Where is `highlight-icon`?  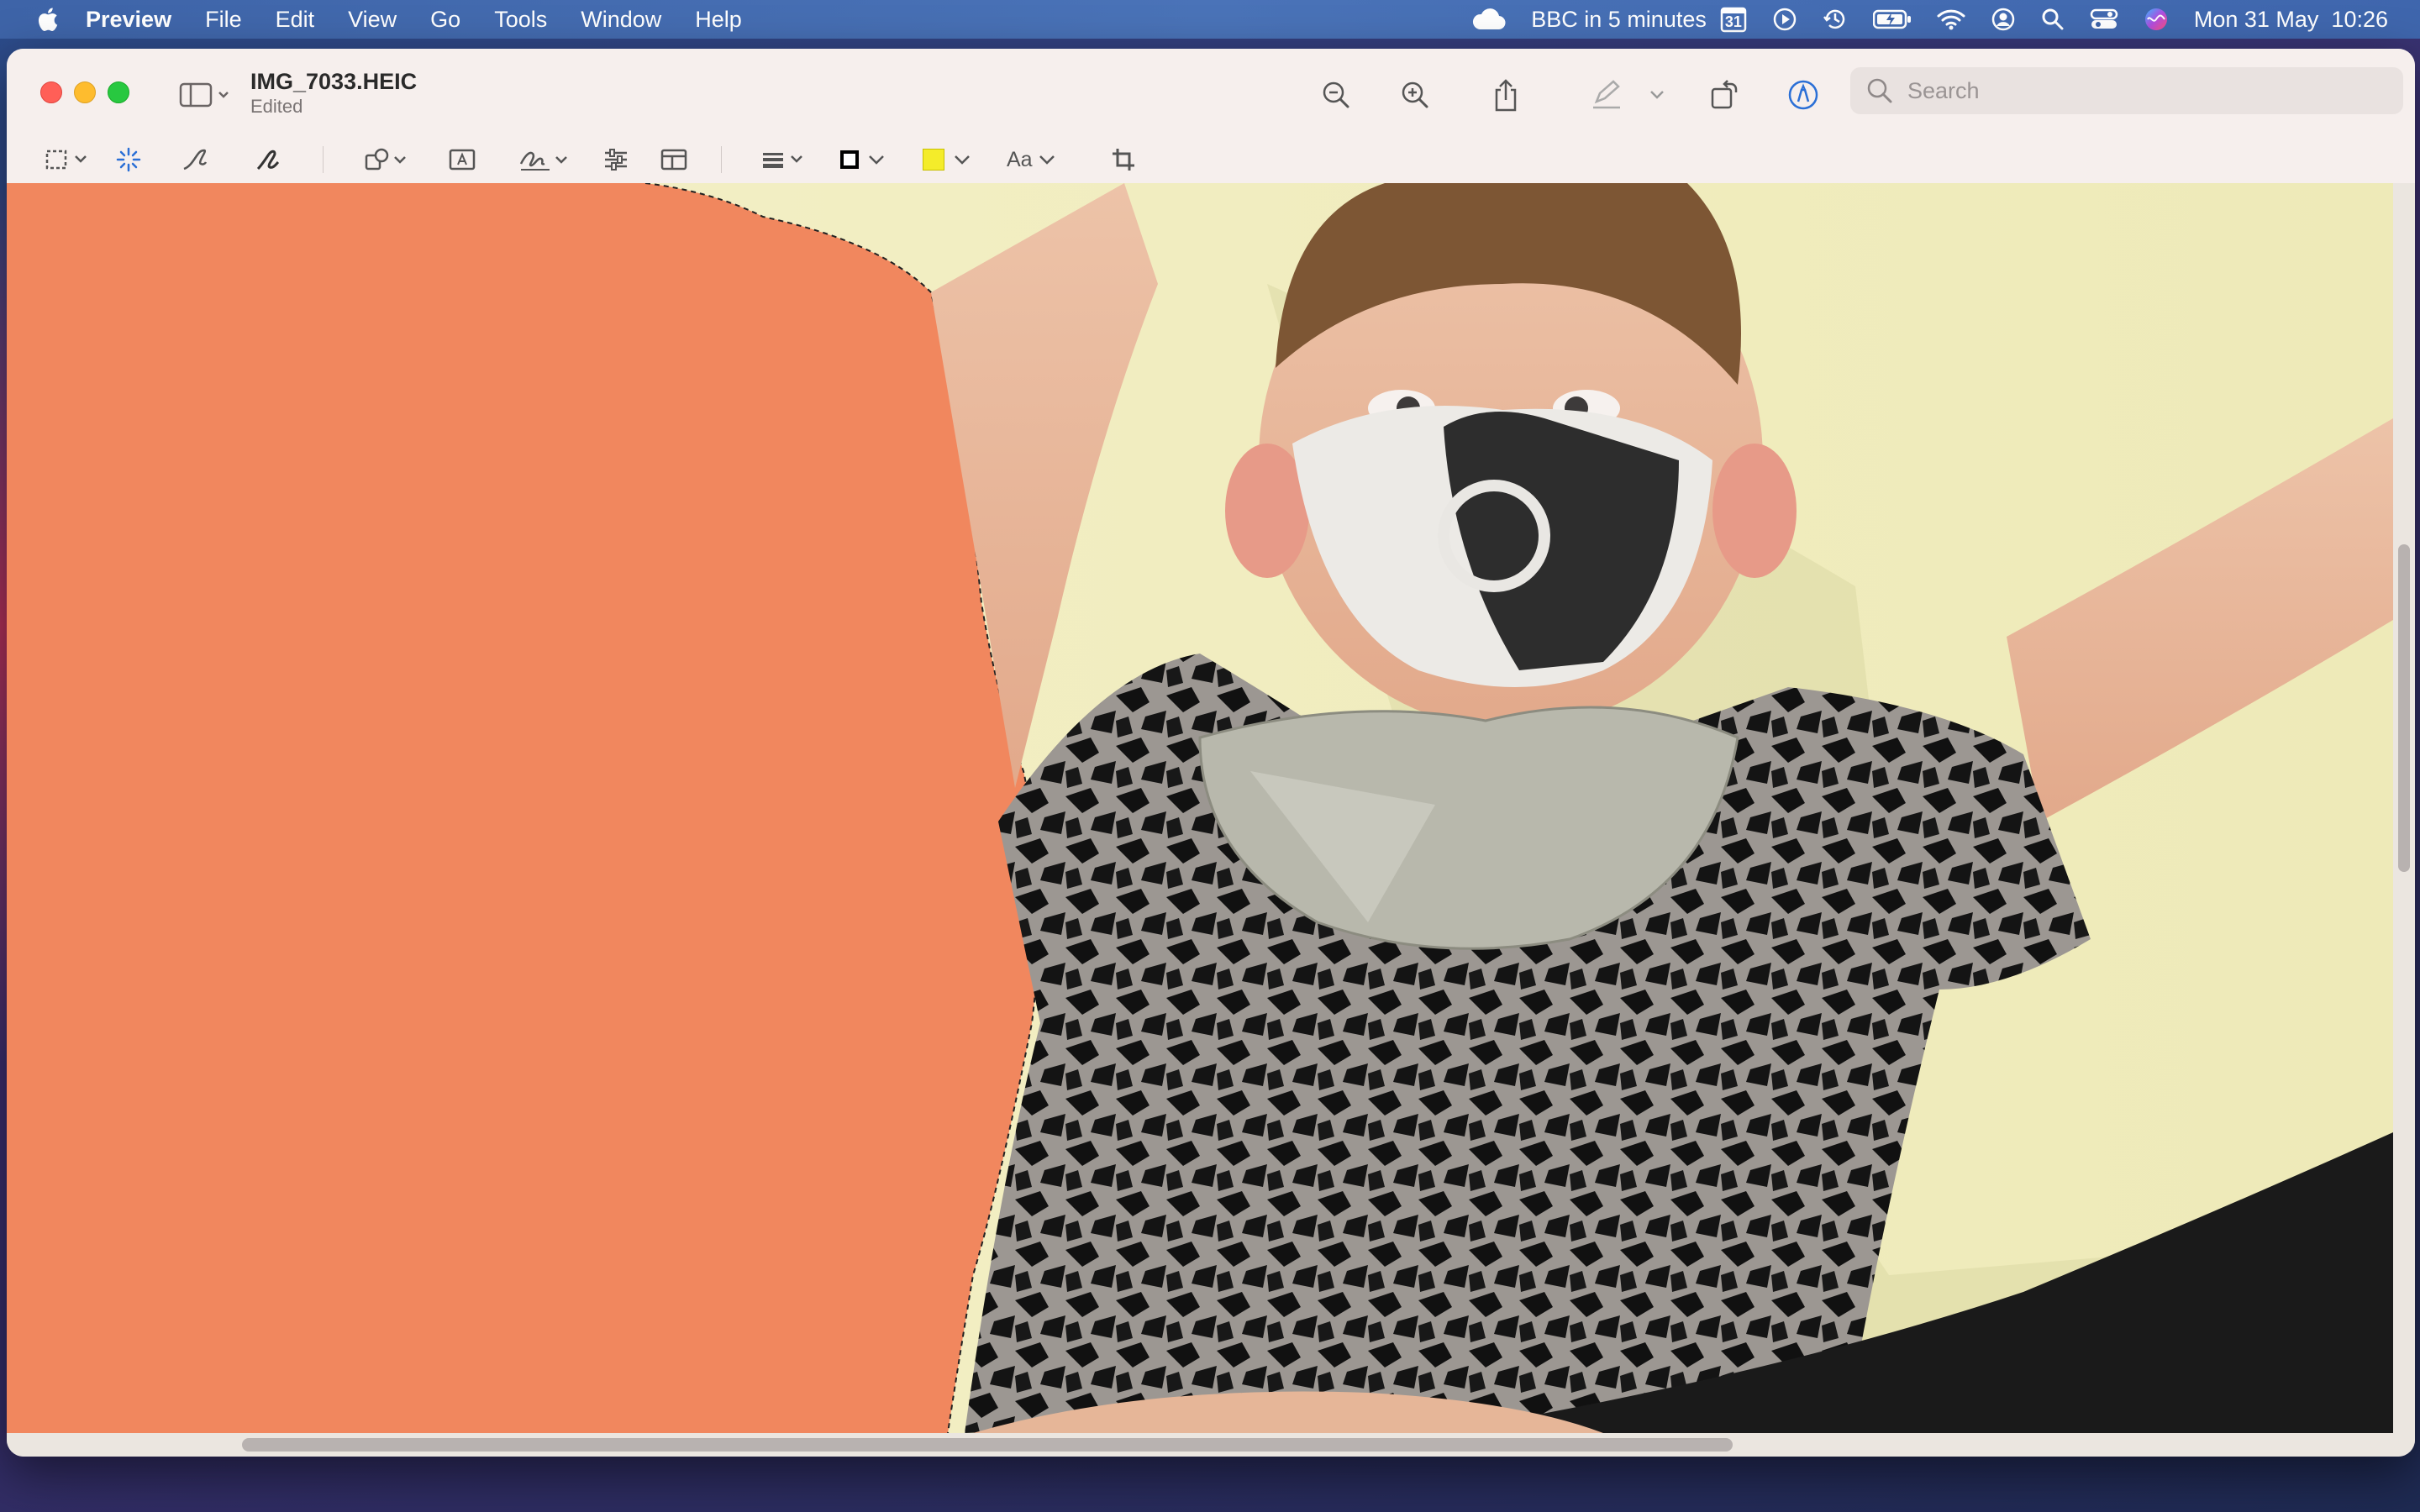
highlight-icon is located at coordinates (1606, 94).